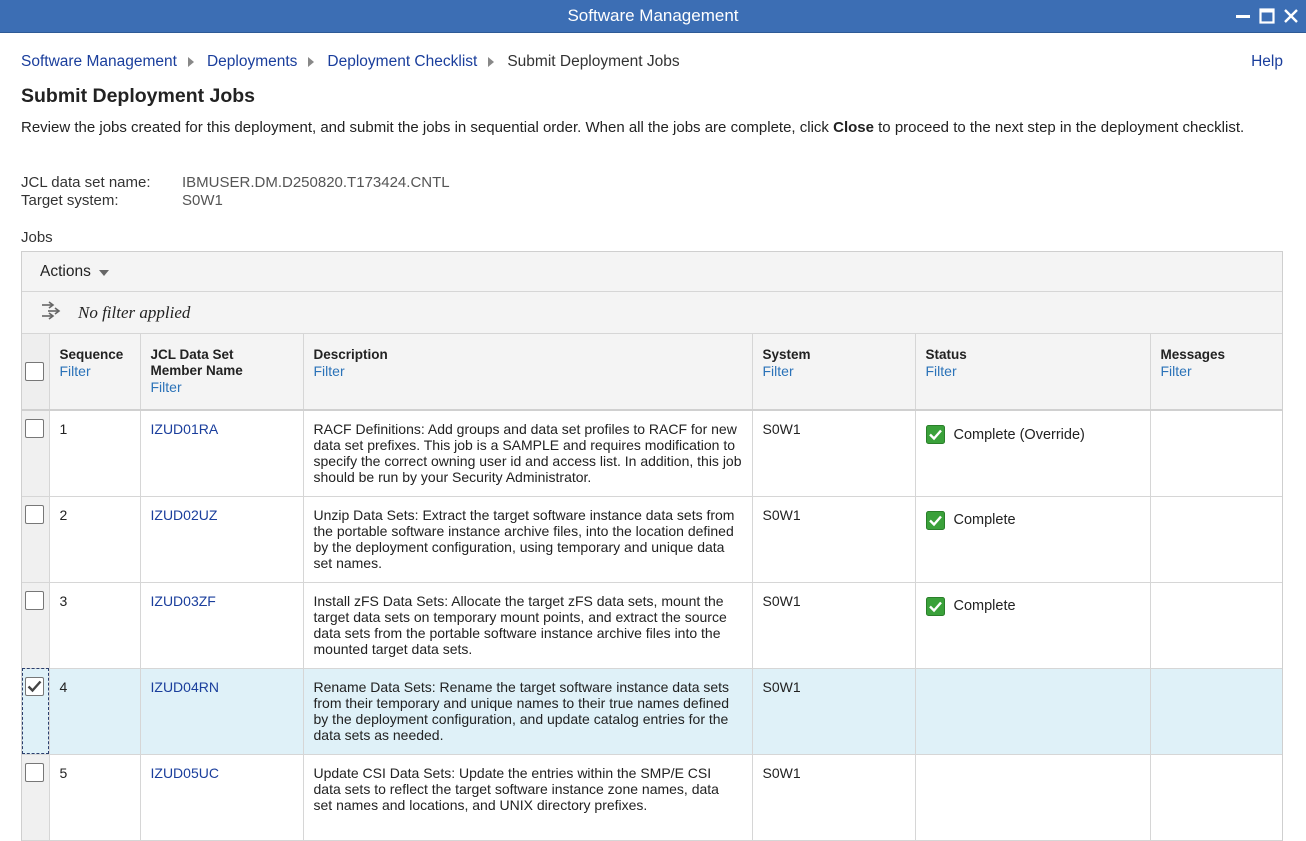 The height and width of the screenshot is (841, 1306). What do you see at coordinates (103, 272) in the screenshot?
I see `caret-down-icon` at bounding box center [103, 272].